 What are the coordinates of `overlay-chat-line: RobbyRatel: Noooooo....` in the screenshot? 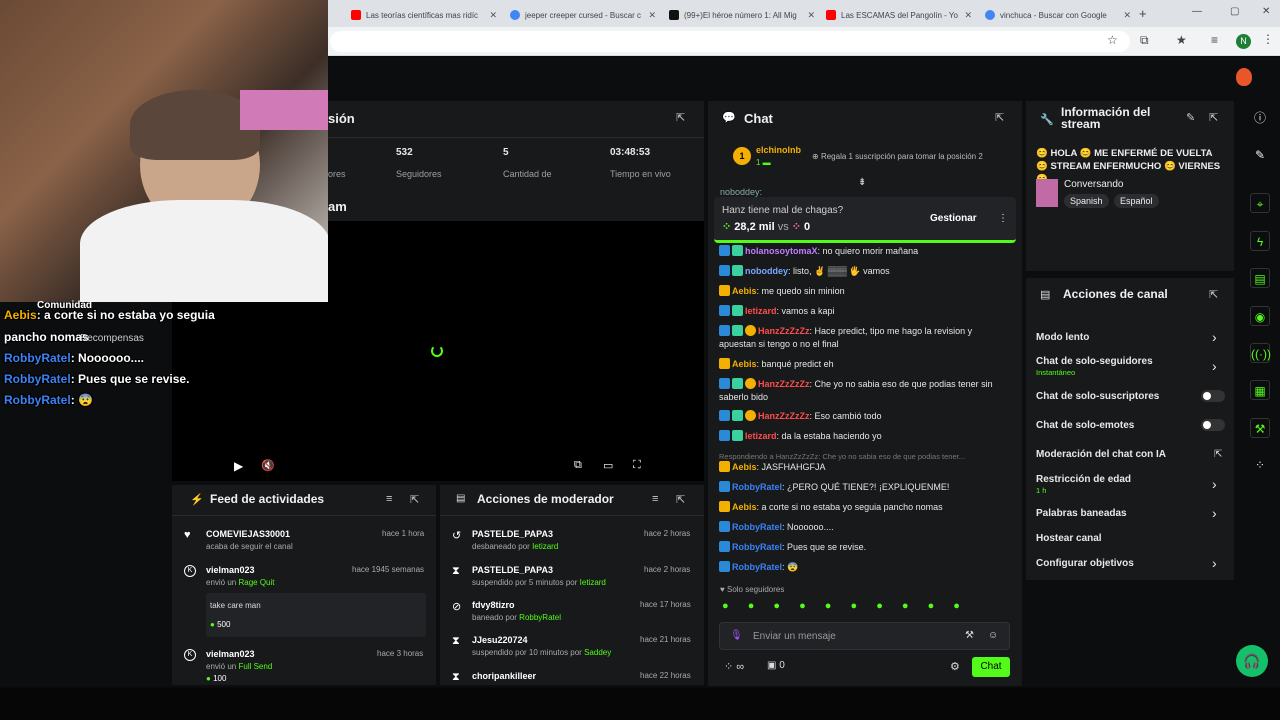 It's located at (74, 358).